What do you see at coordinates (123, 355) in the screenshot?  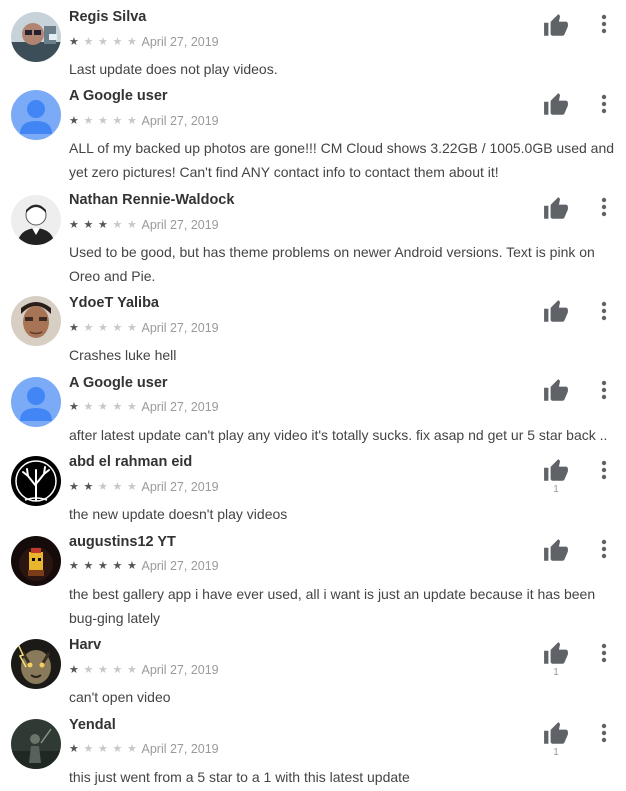 I see `review-text: Crashes luke hell` at bounding box center [123, 355].